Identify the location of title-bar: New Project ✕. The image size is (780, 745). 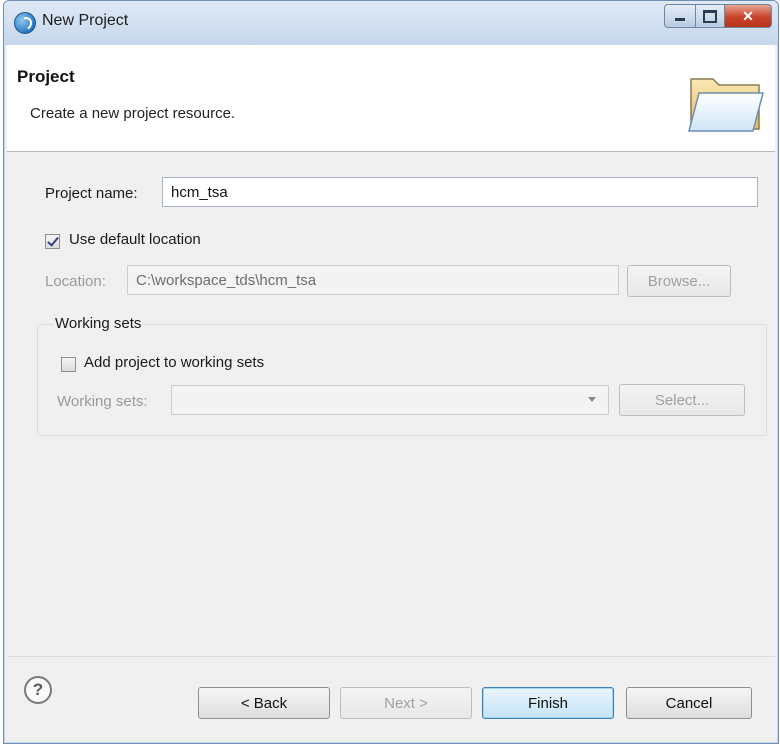
(391, 23).